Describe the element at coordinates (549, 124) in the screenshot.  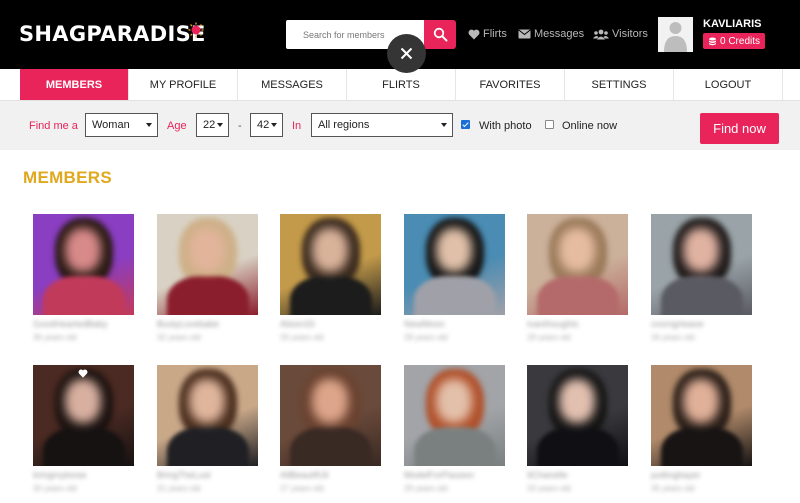
I see `online-now-checkbox` at that location.